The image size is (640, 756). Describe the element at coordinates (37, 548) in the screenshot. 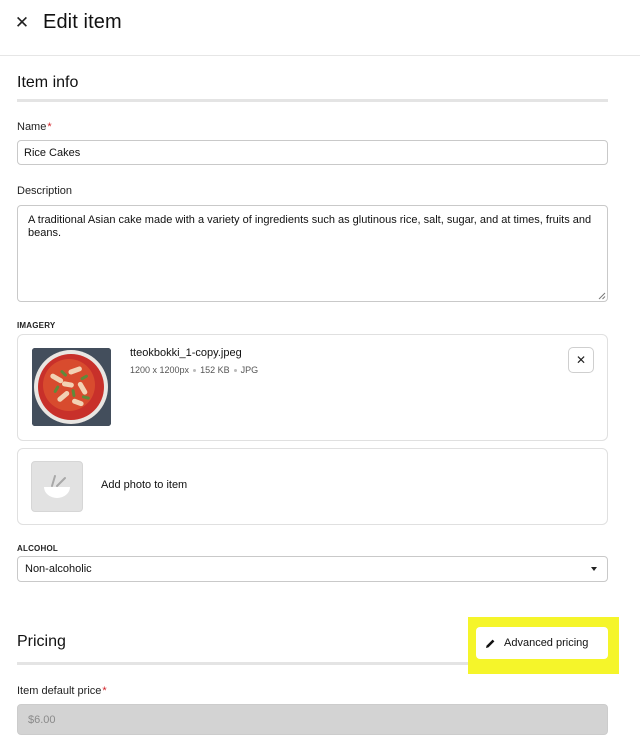

I see `alcohol-label: ALCOHOL` at that location.